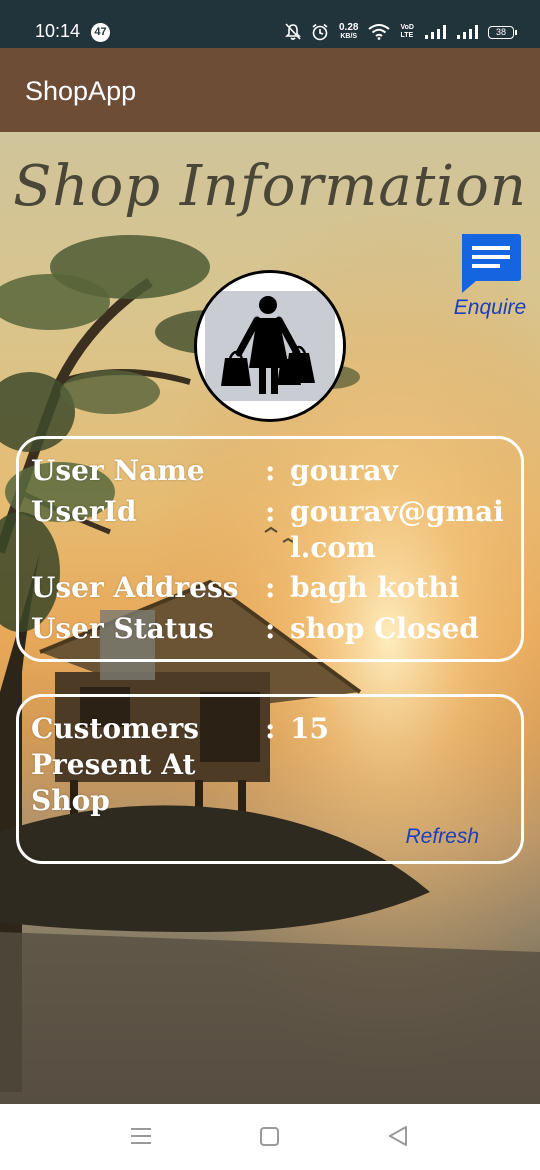  I want to click on volte-indicator: VoD LTE, so click(406, 32).